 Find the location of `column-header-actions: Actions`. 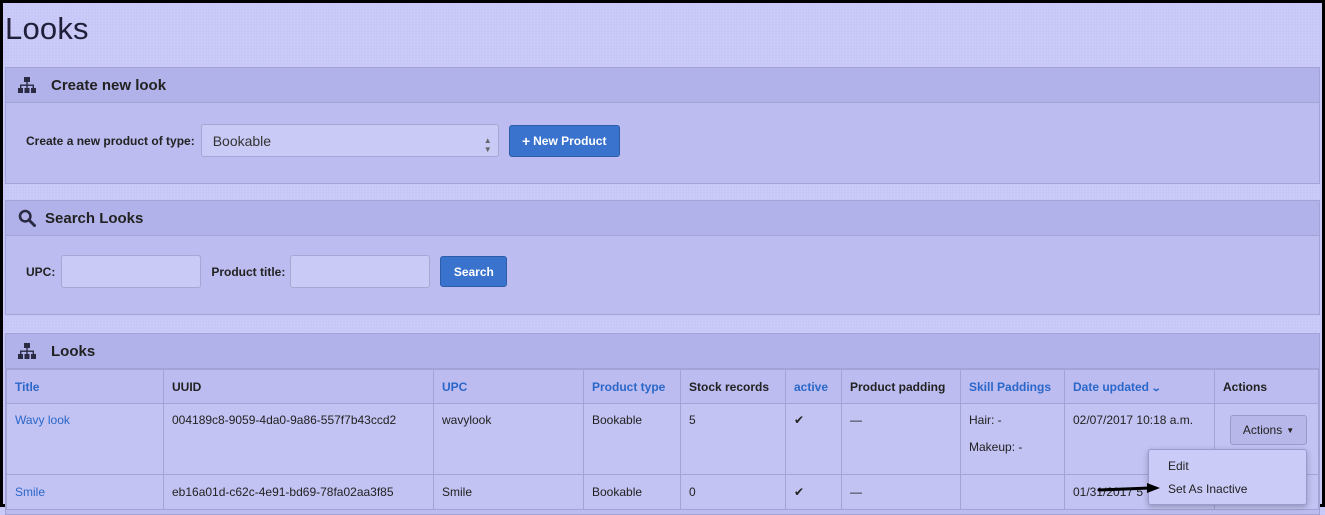

column-header-actions: Actions is located at coordinates (1266, 386).